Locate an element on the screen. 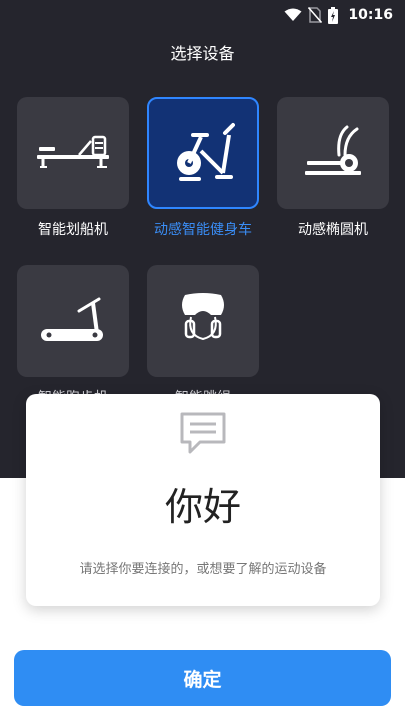 This screenshot has height=720, width=405. status-bar: 10:16 is located at coordinates (202, 15).